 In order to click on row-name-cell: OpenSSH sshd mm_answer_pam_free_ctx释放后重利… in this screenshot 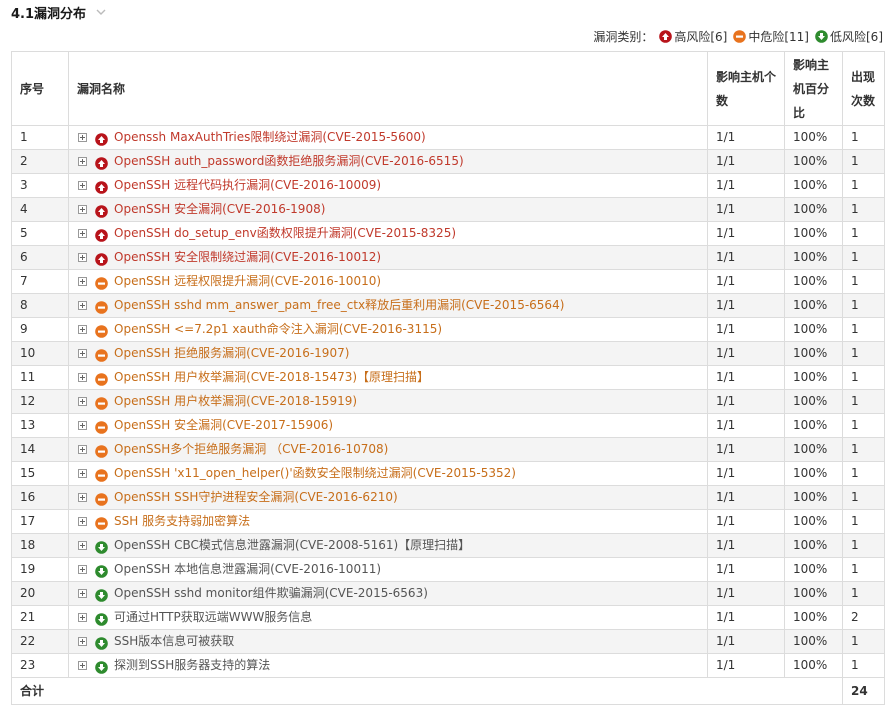, I will do `click(388, 305)`.